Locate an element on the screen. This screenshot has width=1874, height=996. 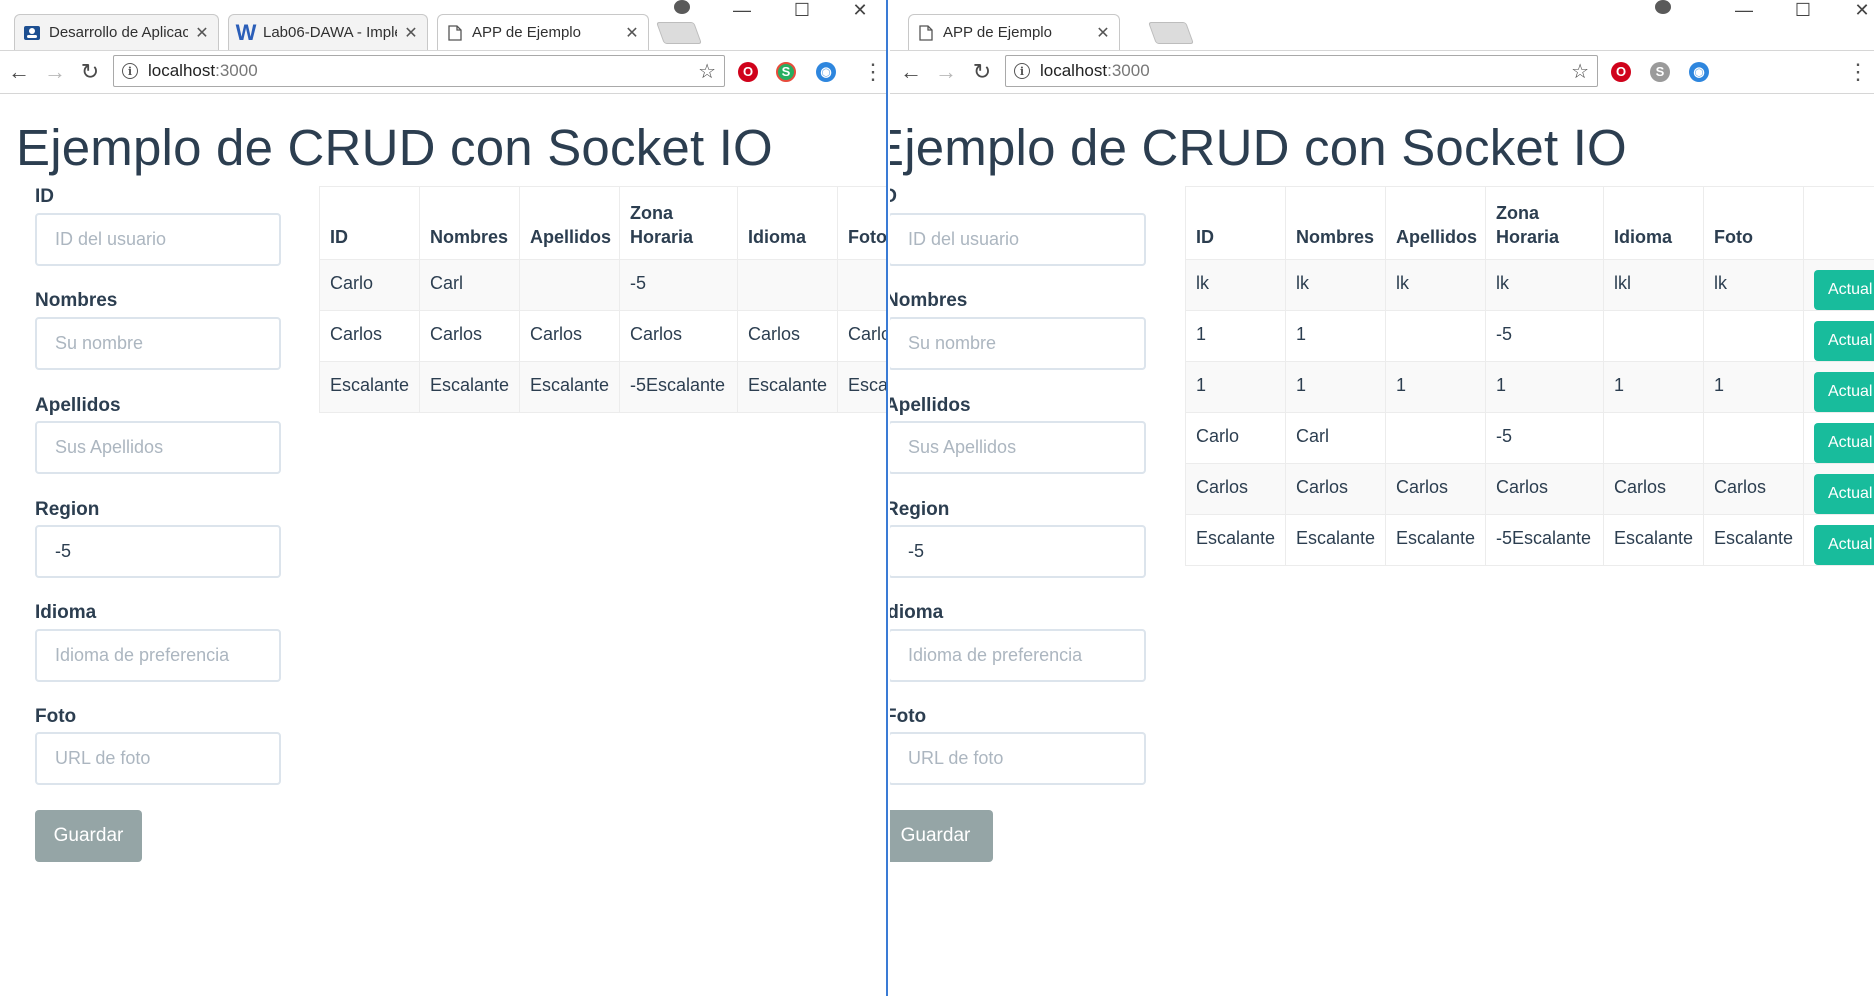
header-zona-horaria: Zona Horaria is located at coordinates (1544, 223).